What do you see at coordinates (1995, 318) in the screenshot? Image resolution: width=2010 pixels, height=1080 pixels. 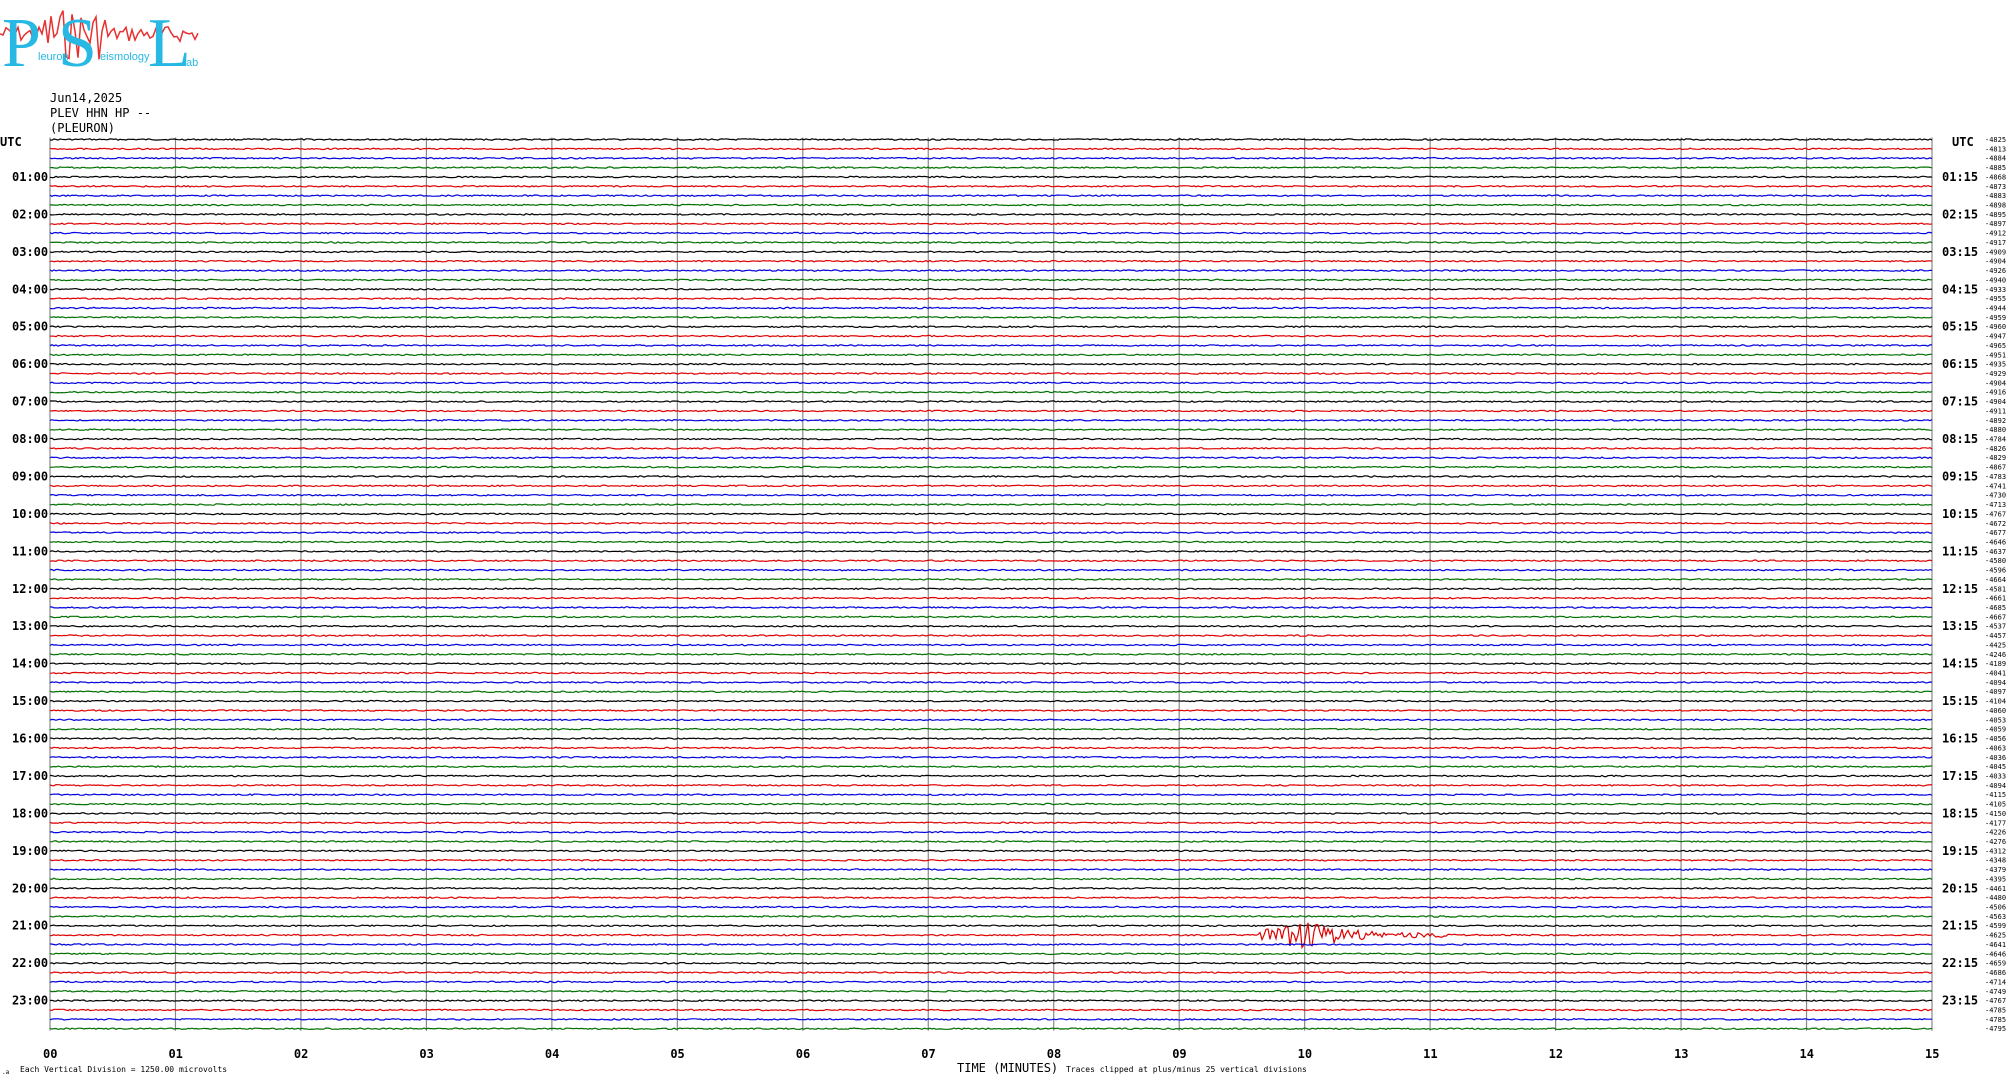 I see `trace-offset-label: -4959` at bounding box center [1995, 318].